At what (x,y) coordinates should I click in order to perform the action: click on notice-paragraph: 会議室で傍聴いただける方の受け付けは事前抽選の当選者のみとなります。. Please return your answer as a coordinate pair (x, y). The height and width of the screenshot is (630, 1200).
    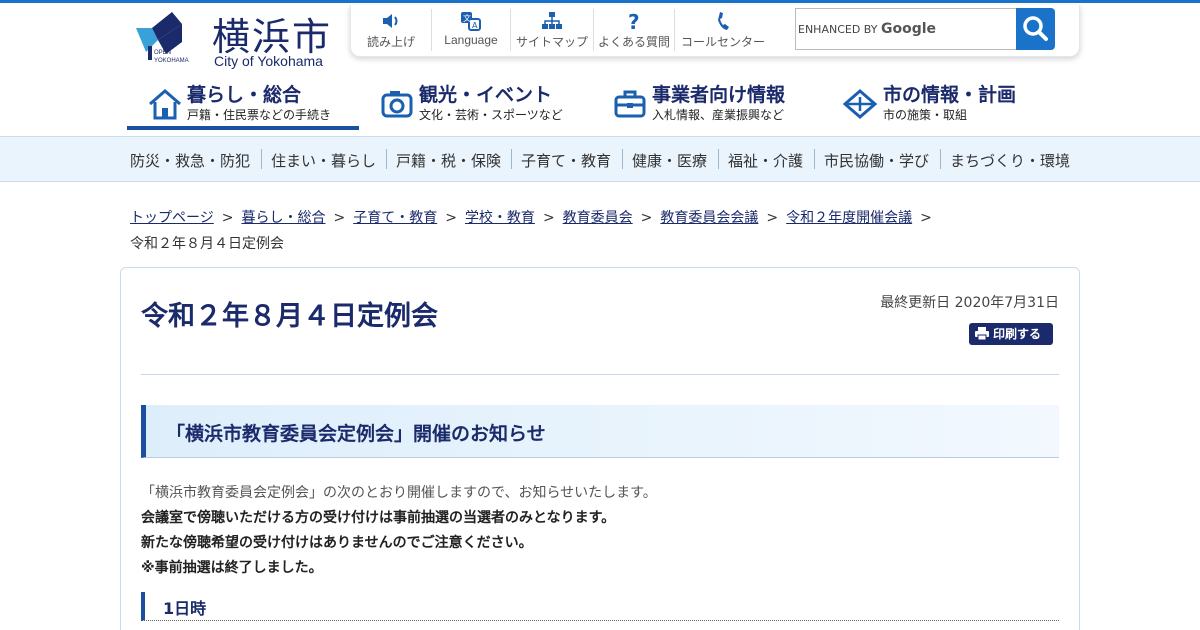
    Looking at the image, I should click on (378, 518).